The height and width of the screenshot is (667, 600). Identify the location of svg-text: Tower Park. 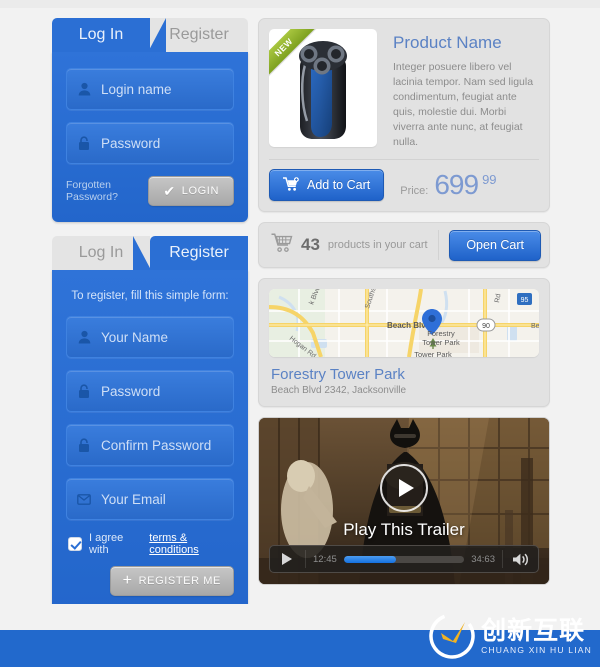
(433, 353).